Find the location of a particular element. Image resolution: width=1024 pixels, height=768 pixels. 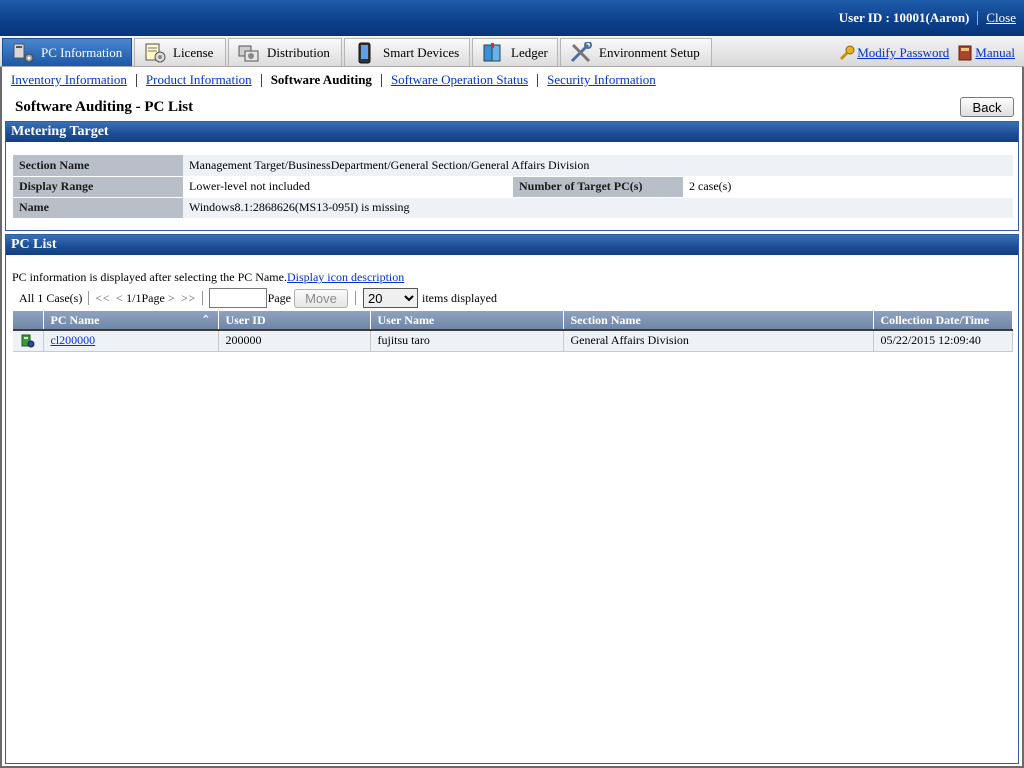

smart-device-icon is located at coordinates (365, 53).